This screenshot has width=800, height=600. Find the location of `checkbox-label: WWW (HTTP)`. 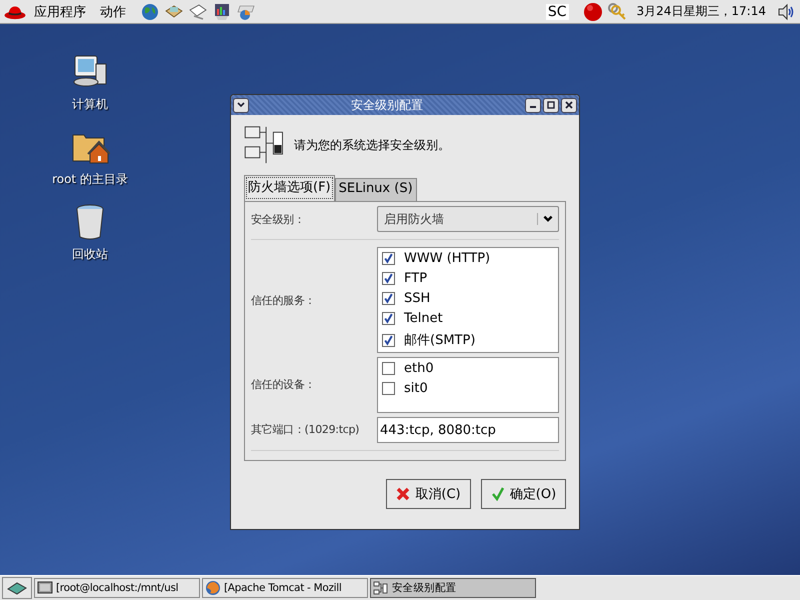

checkbox-label: WWW (HTTP) is located at coordinates (447, 258).